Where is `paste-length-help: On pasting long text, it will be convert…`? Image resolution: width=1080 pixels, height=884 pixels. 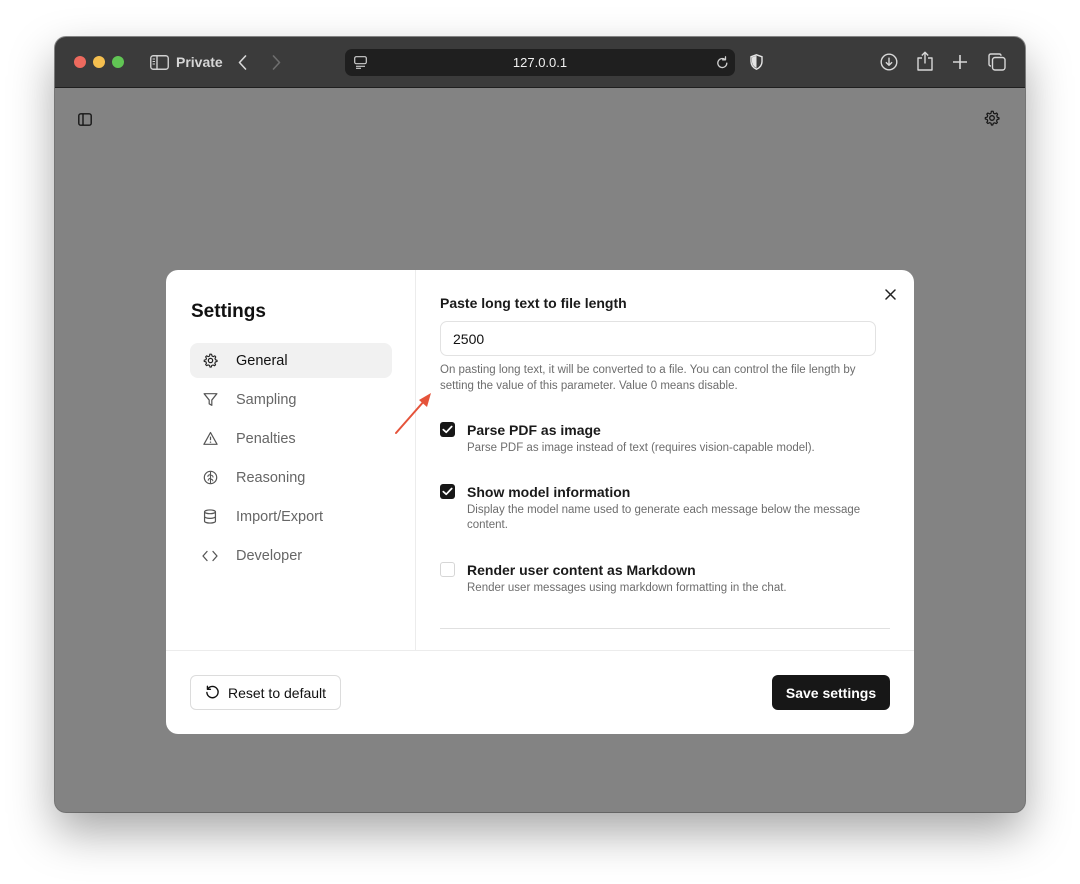 paste-length-help: On pasting long text, it will be convert… is located at coordinates (648, 378).